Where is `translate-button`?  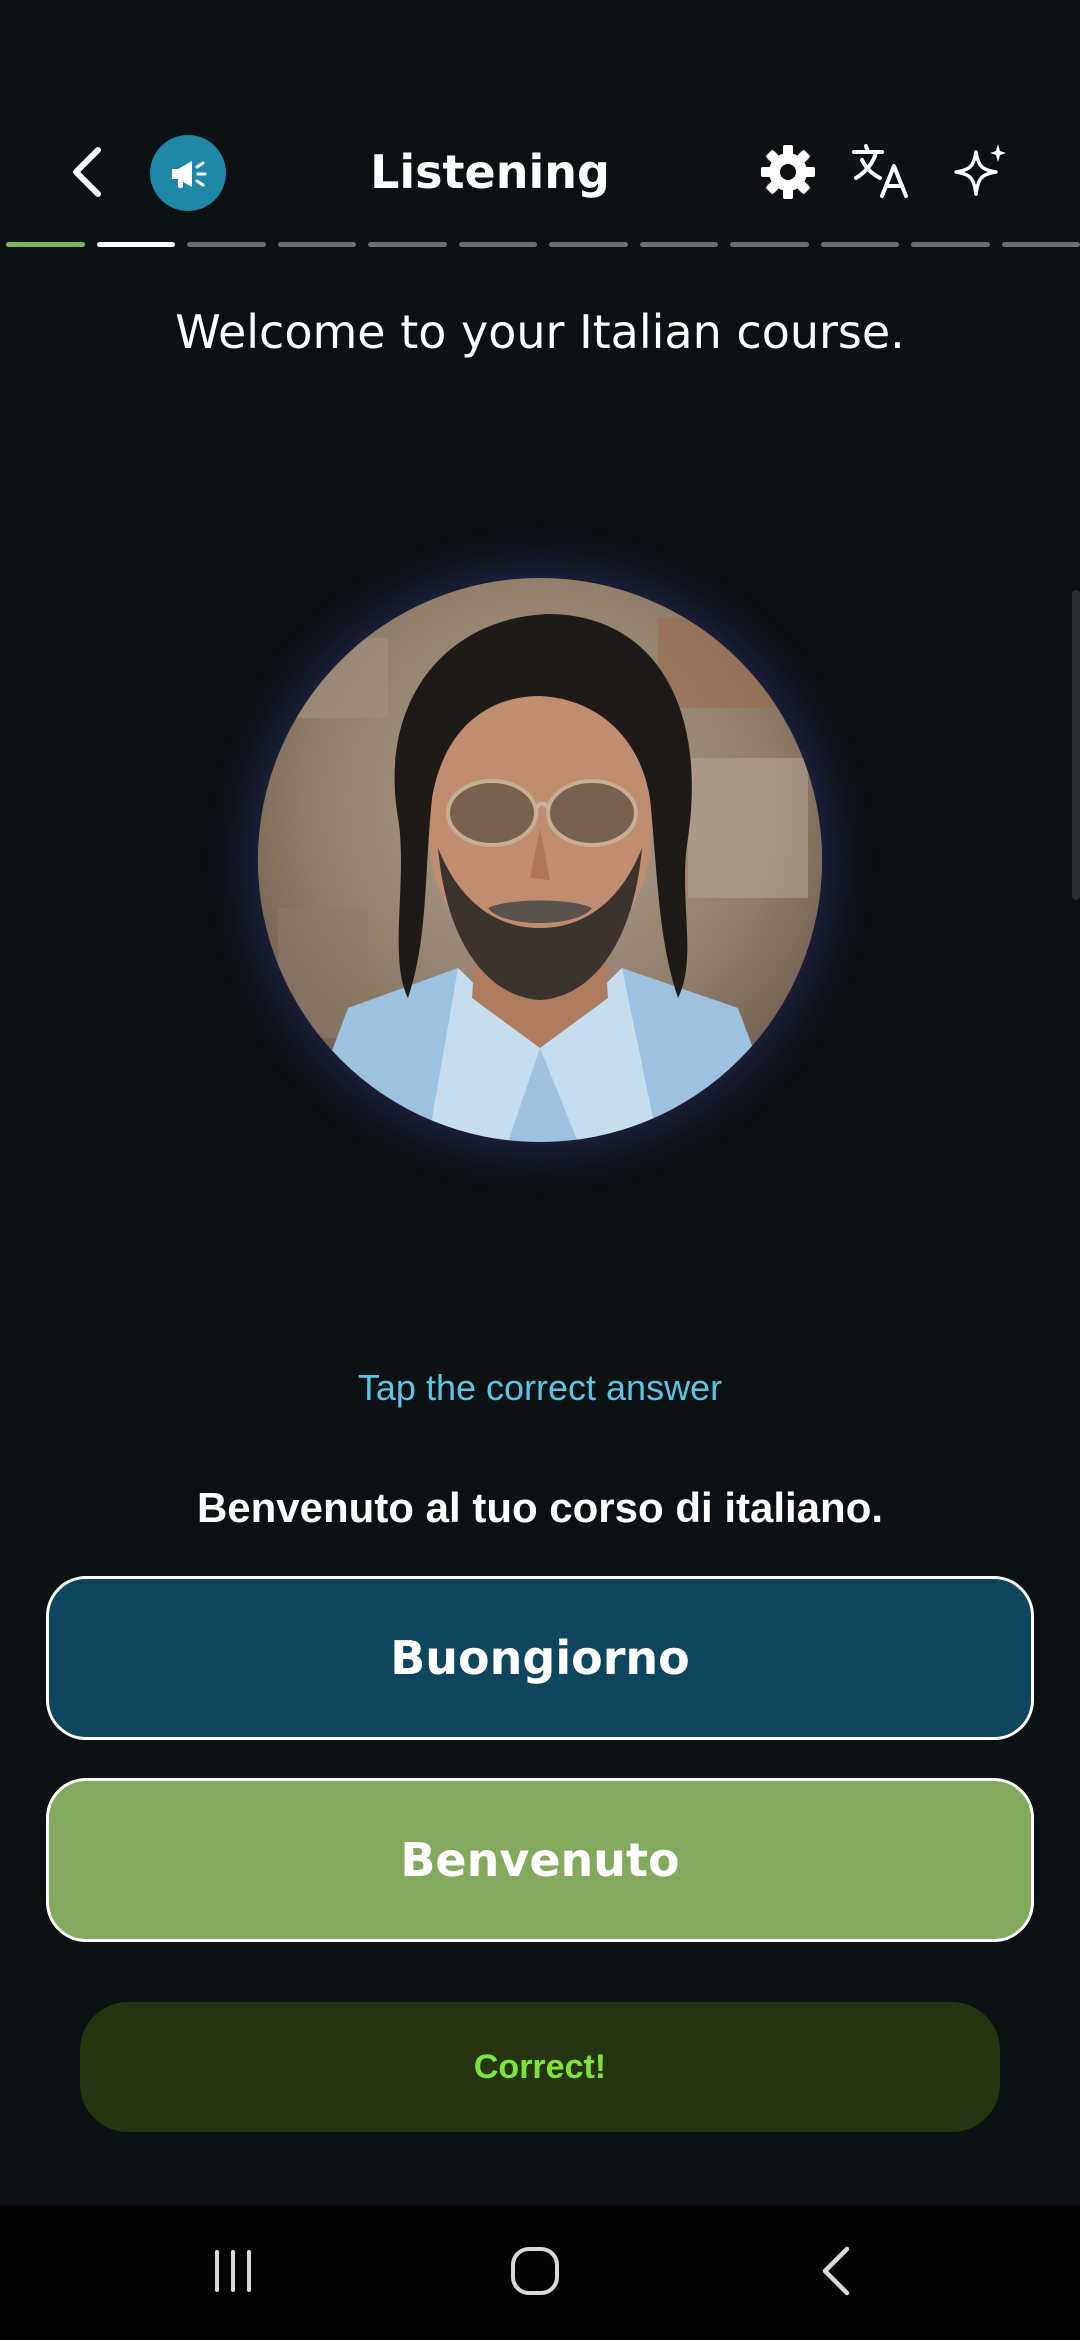
translate-button is located at coordinates (881, 171).